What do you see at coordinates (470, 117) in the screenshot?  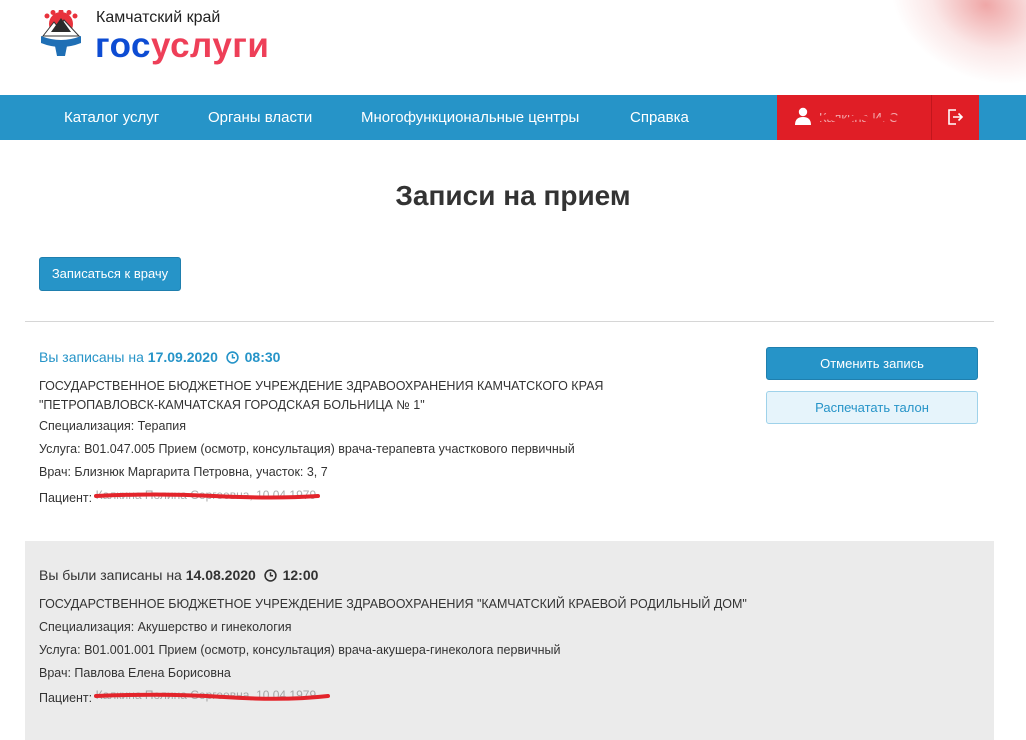 I see `nav-item-mfc: Многофункциональные центры` at bounding box center [470, 117].